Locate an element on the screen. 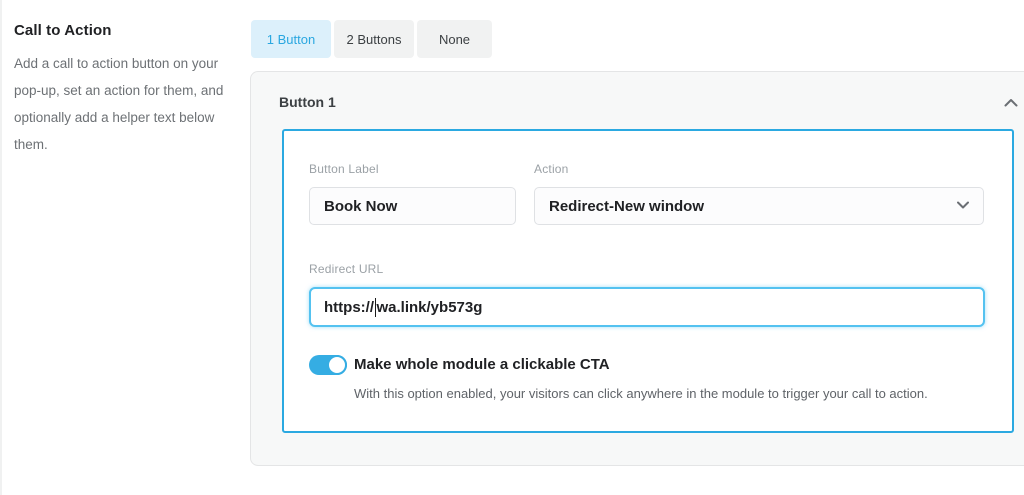  tab-1-button: 1 Button is located at coordinates (291, 39).